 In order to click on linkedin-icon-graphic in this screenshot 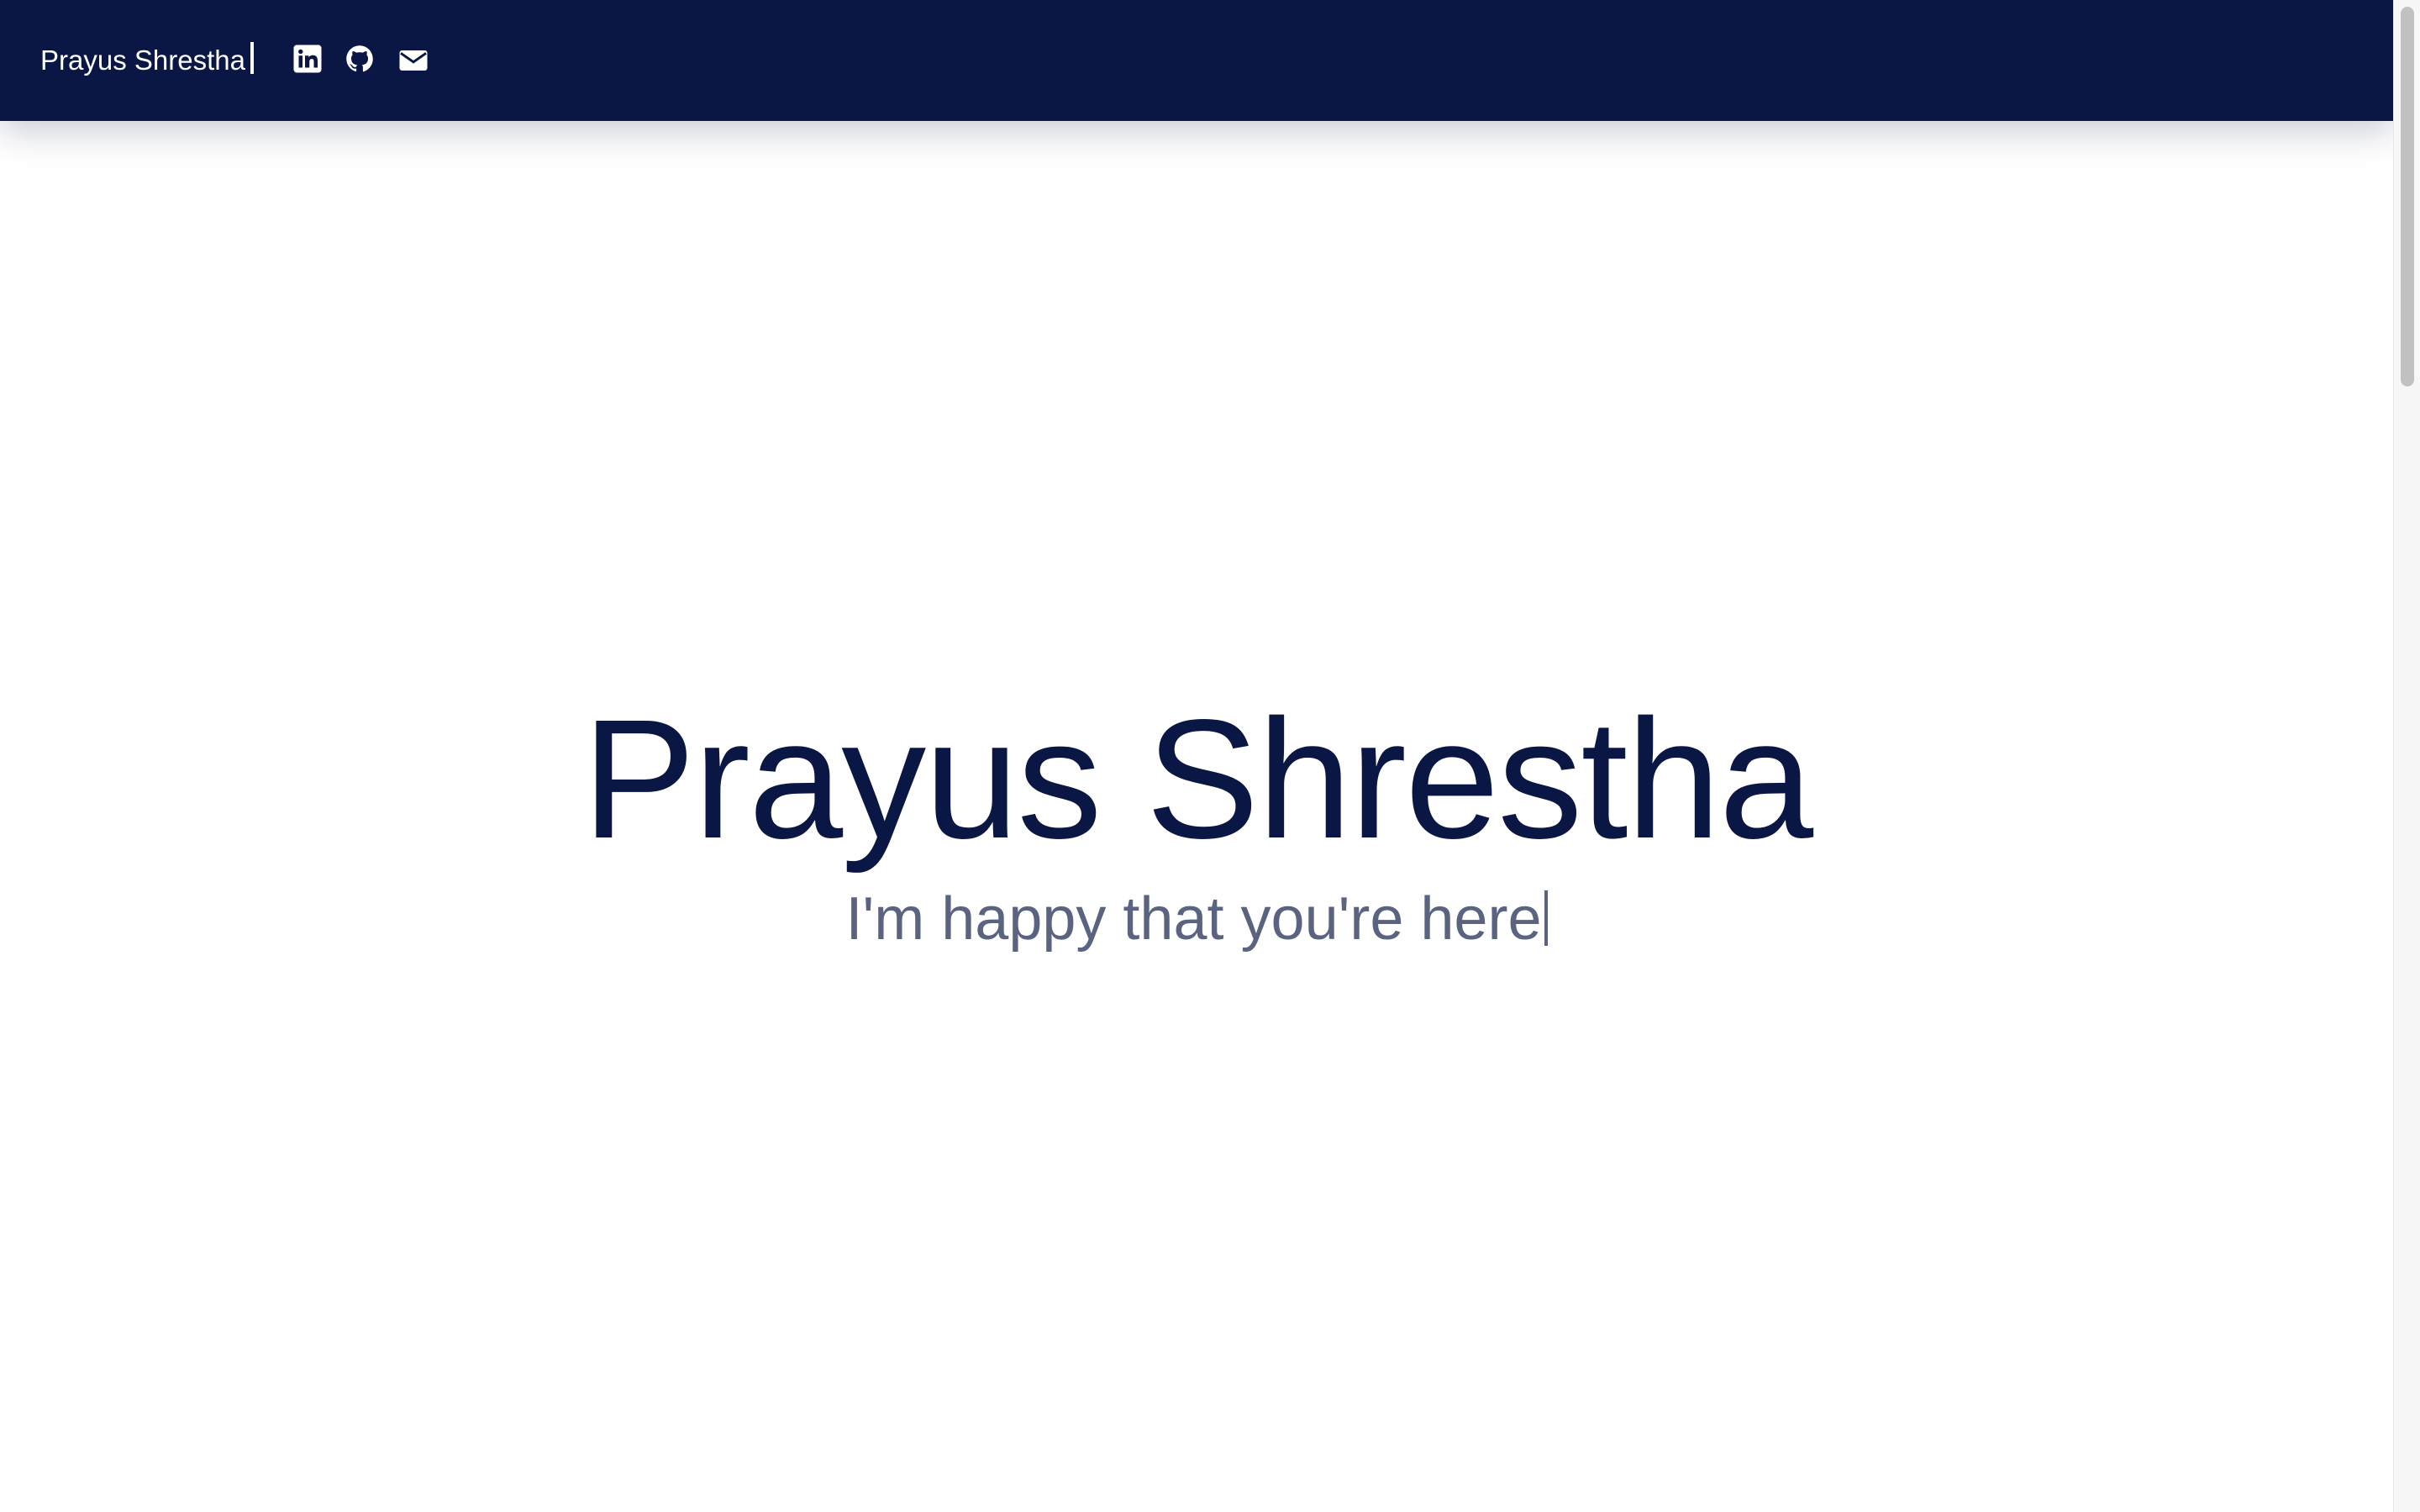, I will do `click(307, 59)`.